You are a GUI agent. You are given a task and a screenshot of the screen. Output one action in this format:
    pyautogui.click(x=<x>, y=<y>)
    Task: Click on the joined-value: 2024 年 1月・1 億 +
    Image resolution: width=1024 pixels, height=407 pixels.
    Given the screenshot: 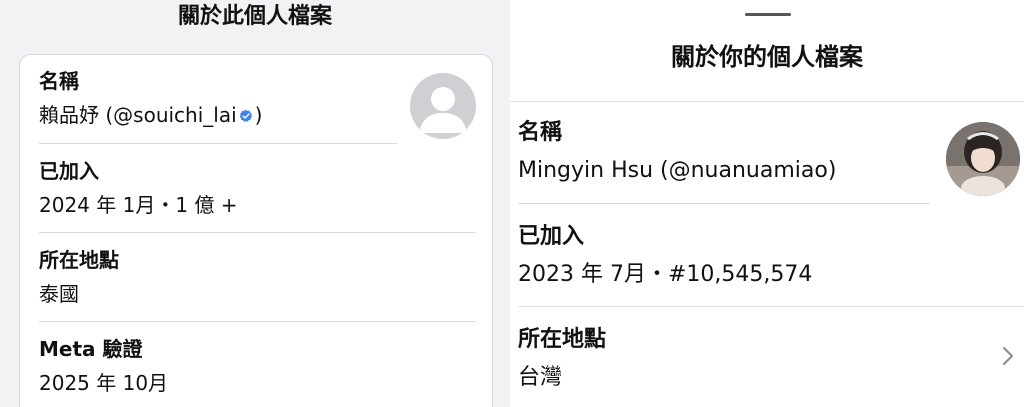 What is the action you would take?
    pyautogui.click(x=138, y=205)
    